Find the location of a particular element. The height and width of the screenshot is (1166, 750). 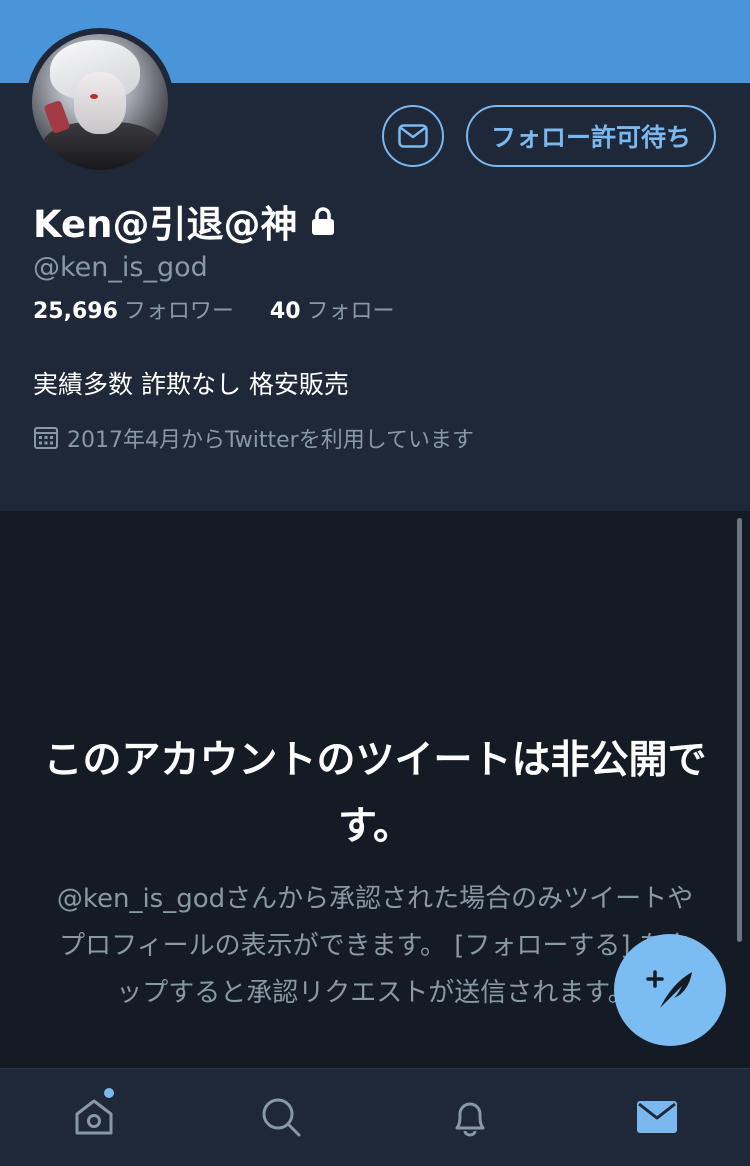

message-button is located at coordinates (413, 136).